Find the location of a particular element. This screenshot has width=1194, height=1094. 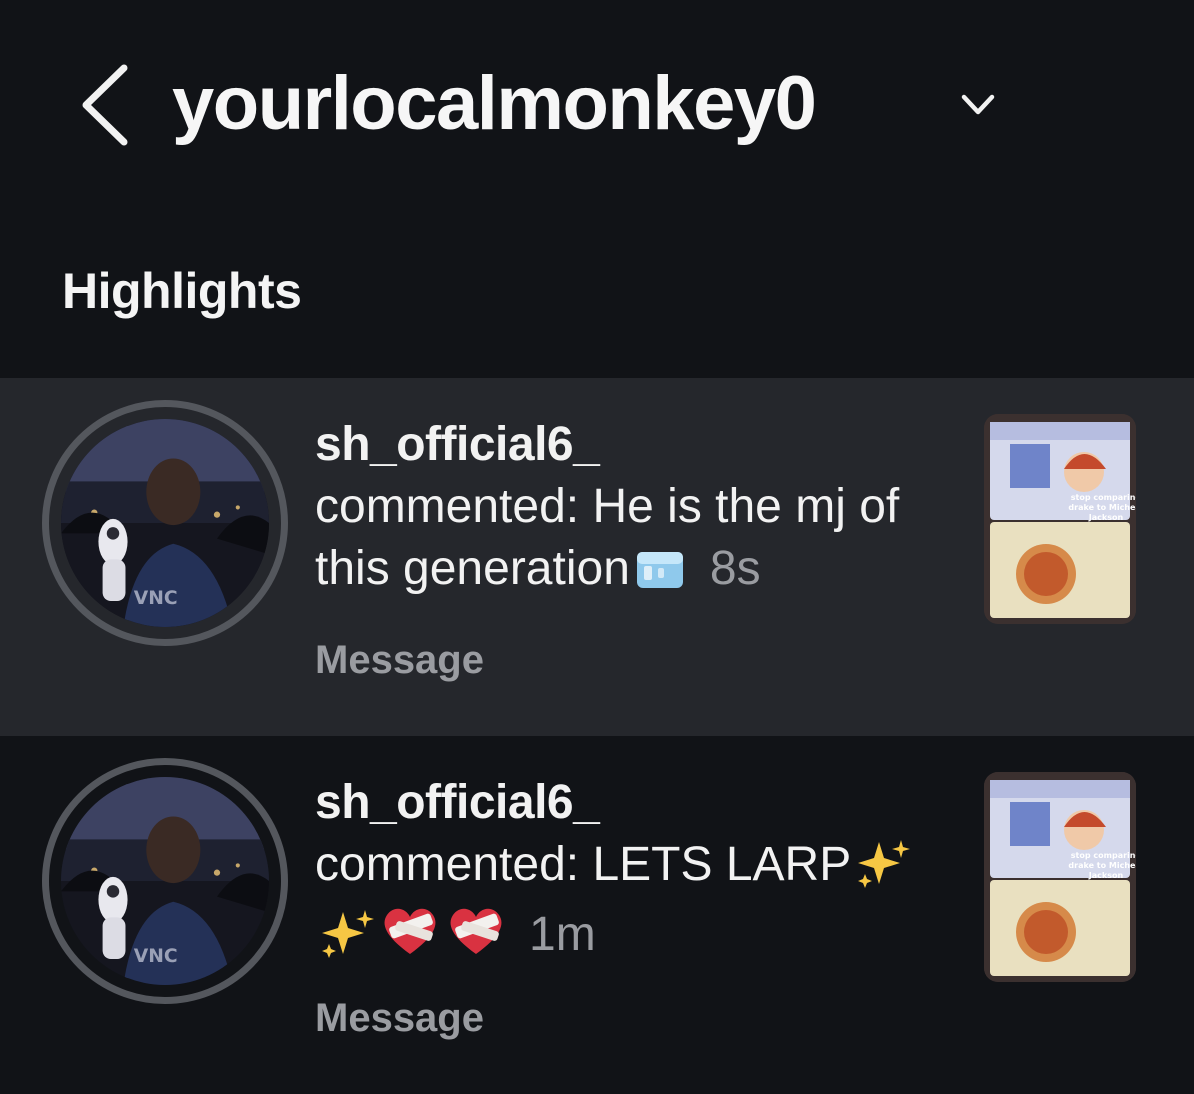

notification-time: 8s is located at coordinates (735, 568).